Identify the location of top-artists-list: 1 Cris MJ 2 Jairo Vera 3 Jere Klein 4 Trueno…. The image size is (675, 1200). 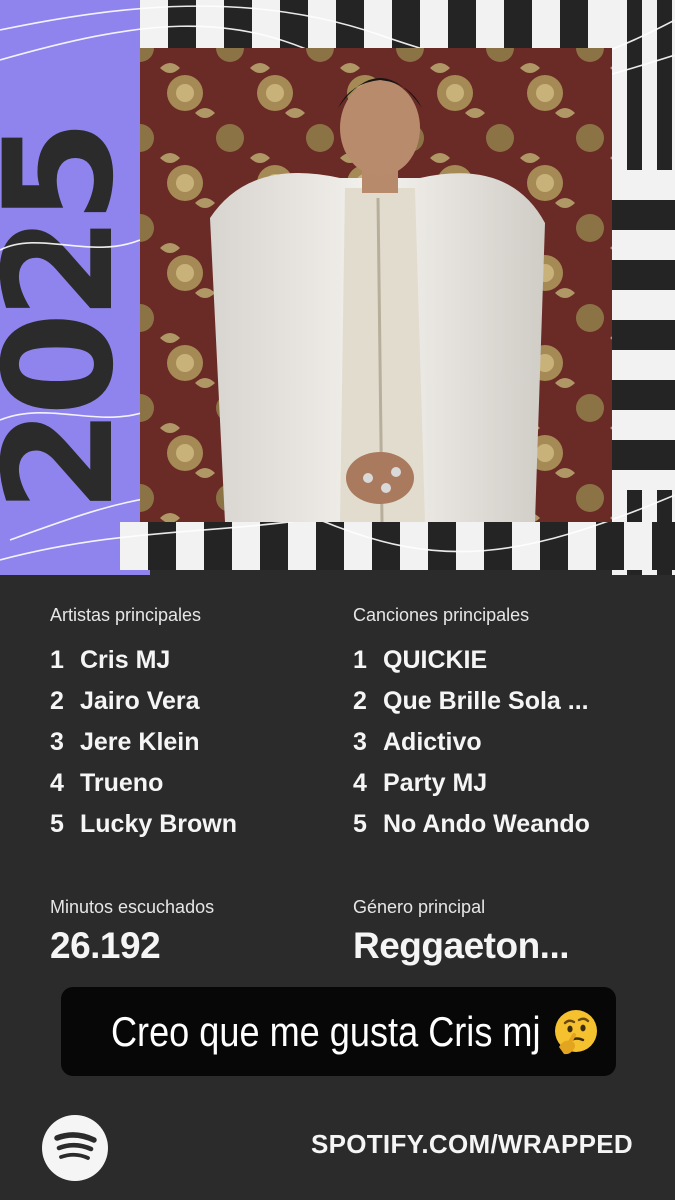
(143, 742).